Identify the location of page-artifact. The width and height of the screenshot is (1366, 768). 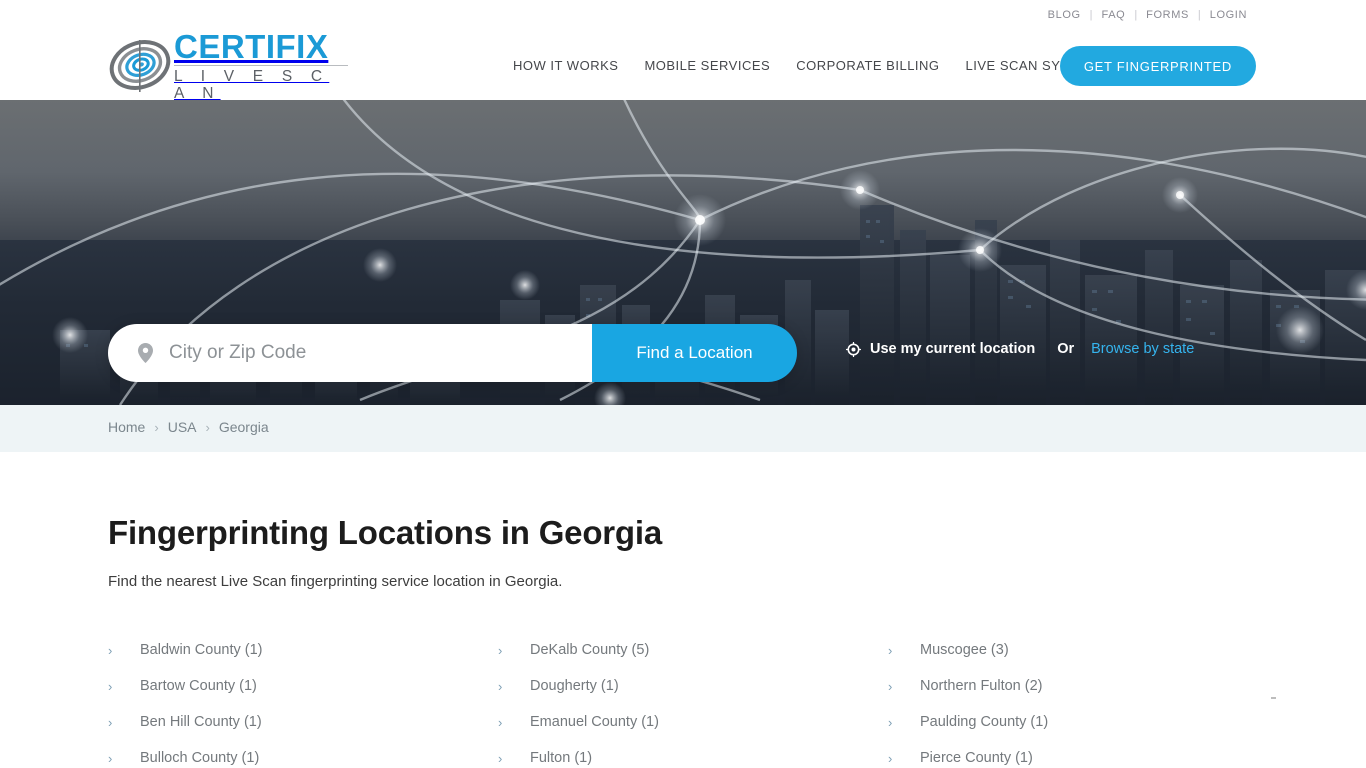
(1273, 698).